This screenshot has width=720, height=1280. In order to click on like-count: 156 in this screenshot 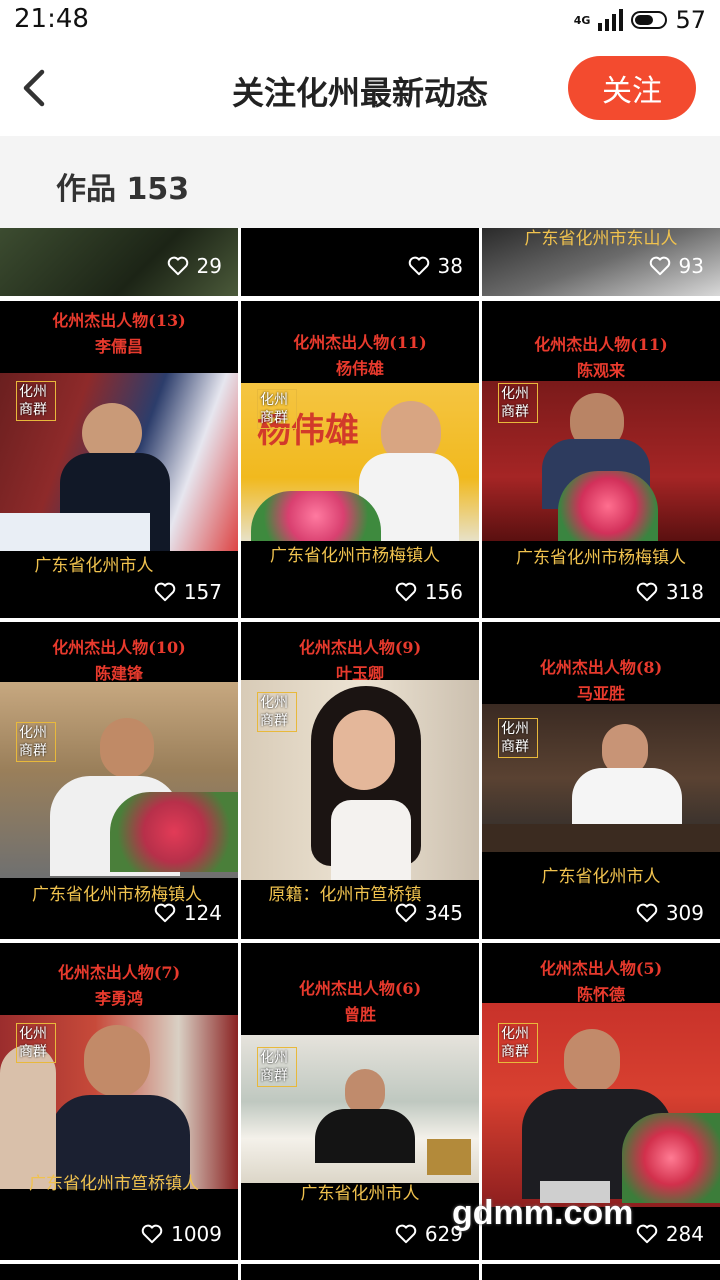, I will do `click(429, 592)`.